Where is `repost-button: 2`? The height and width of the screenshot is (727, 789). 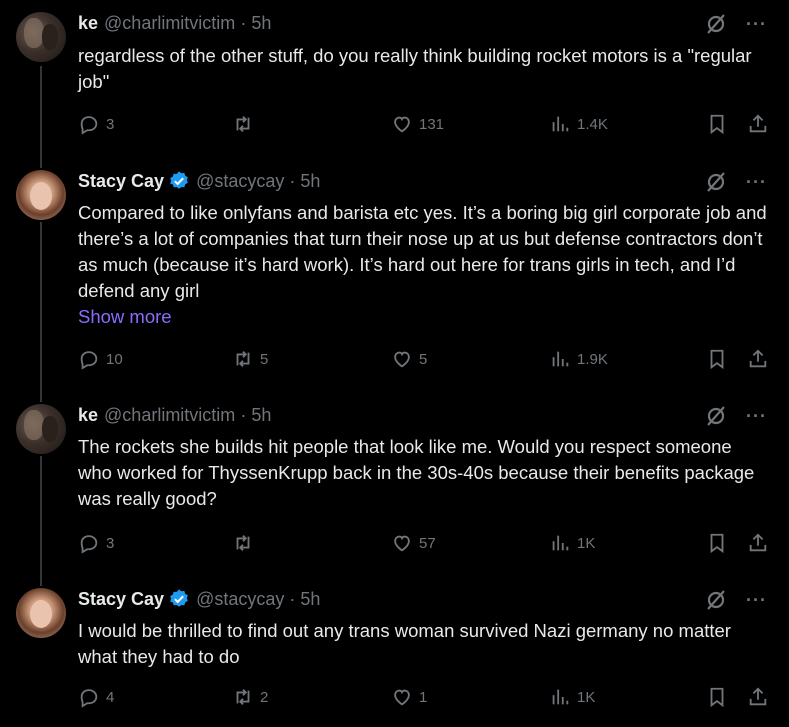
repost-button: 2 is located at coordinates (250, 697).